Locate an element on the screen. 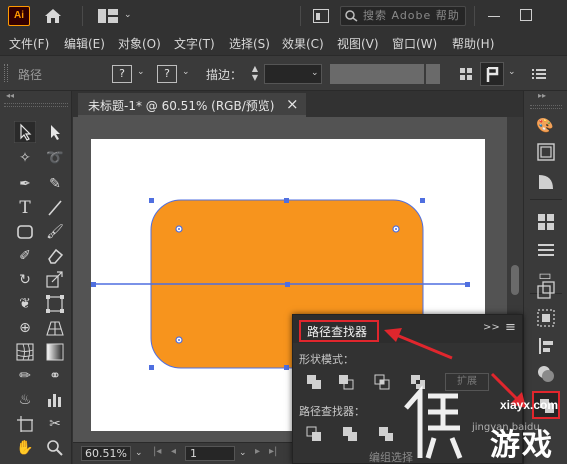 Image resolution: width=567 pixels, height=464 pixels. divide-button is located at coordinates (315, 434).